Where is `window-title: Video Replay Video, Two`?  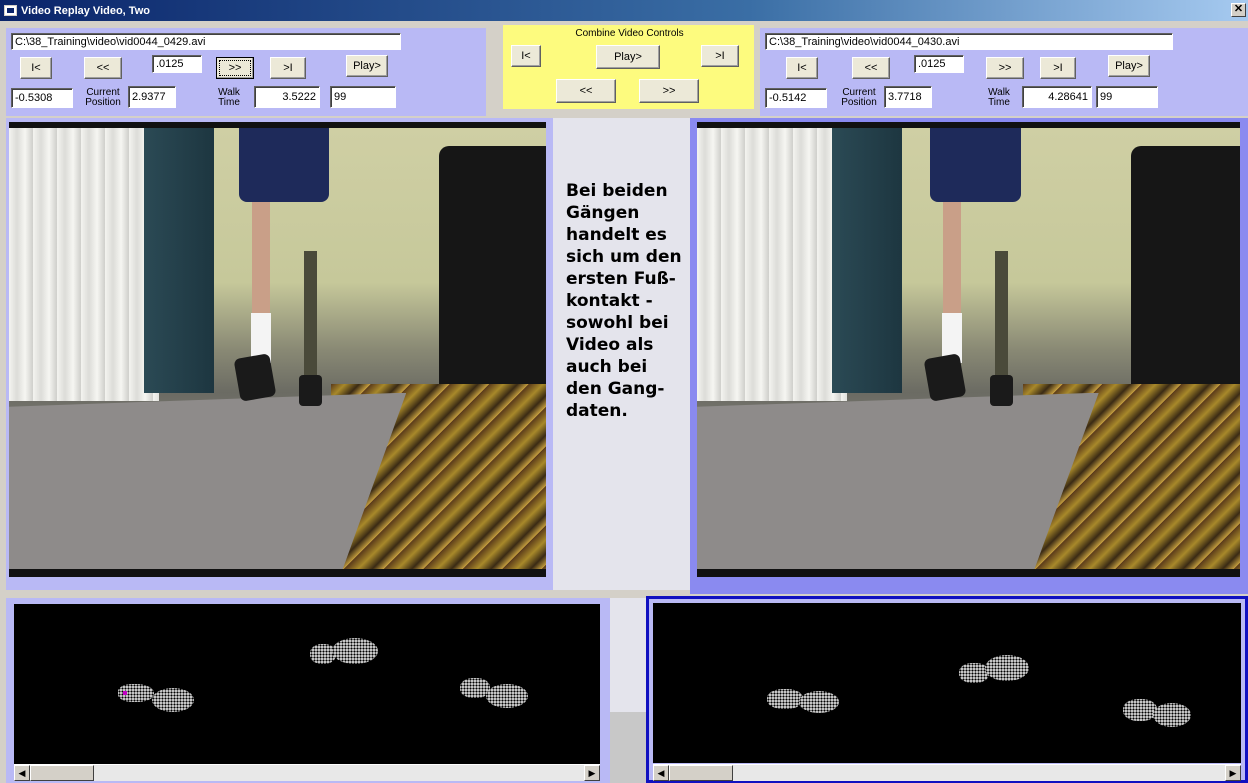 window-title: Video Replay Video, Two is located at coordinates (85, 10).